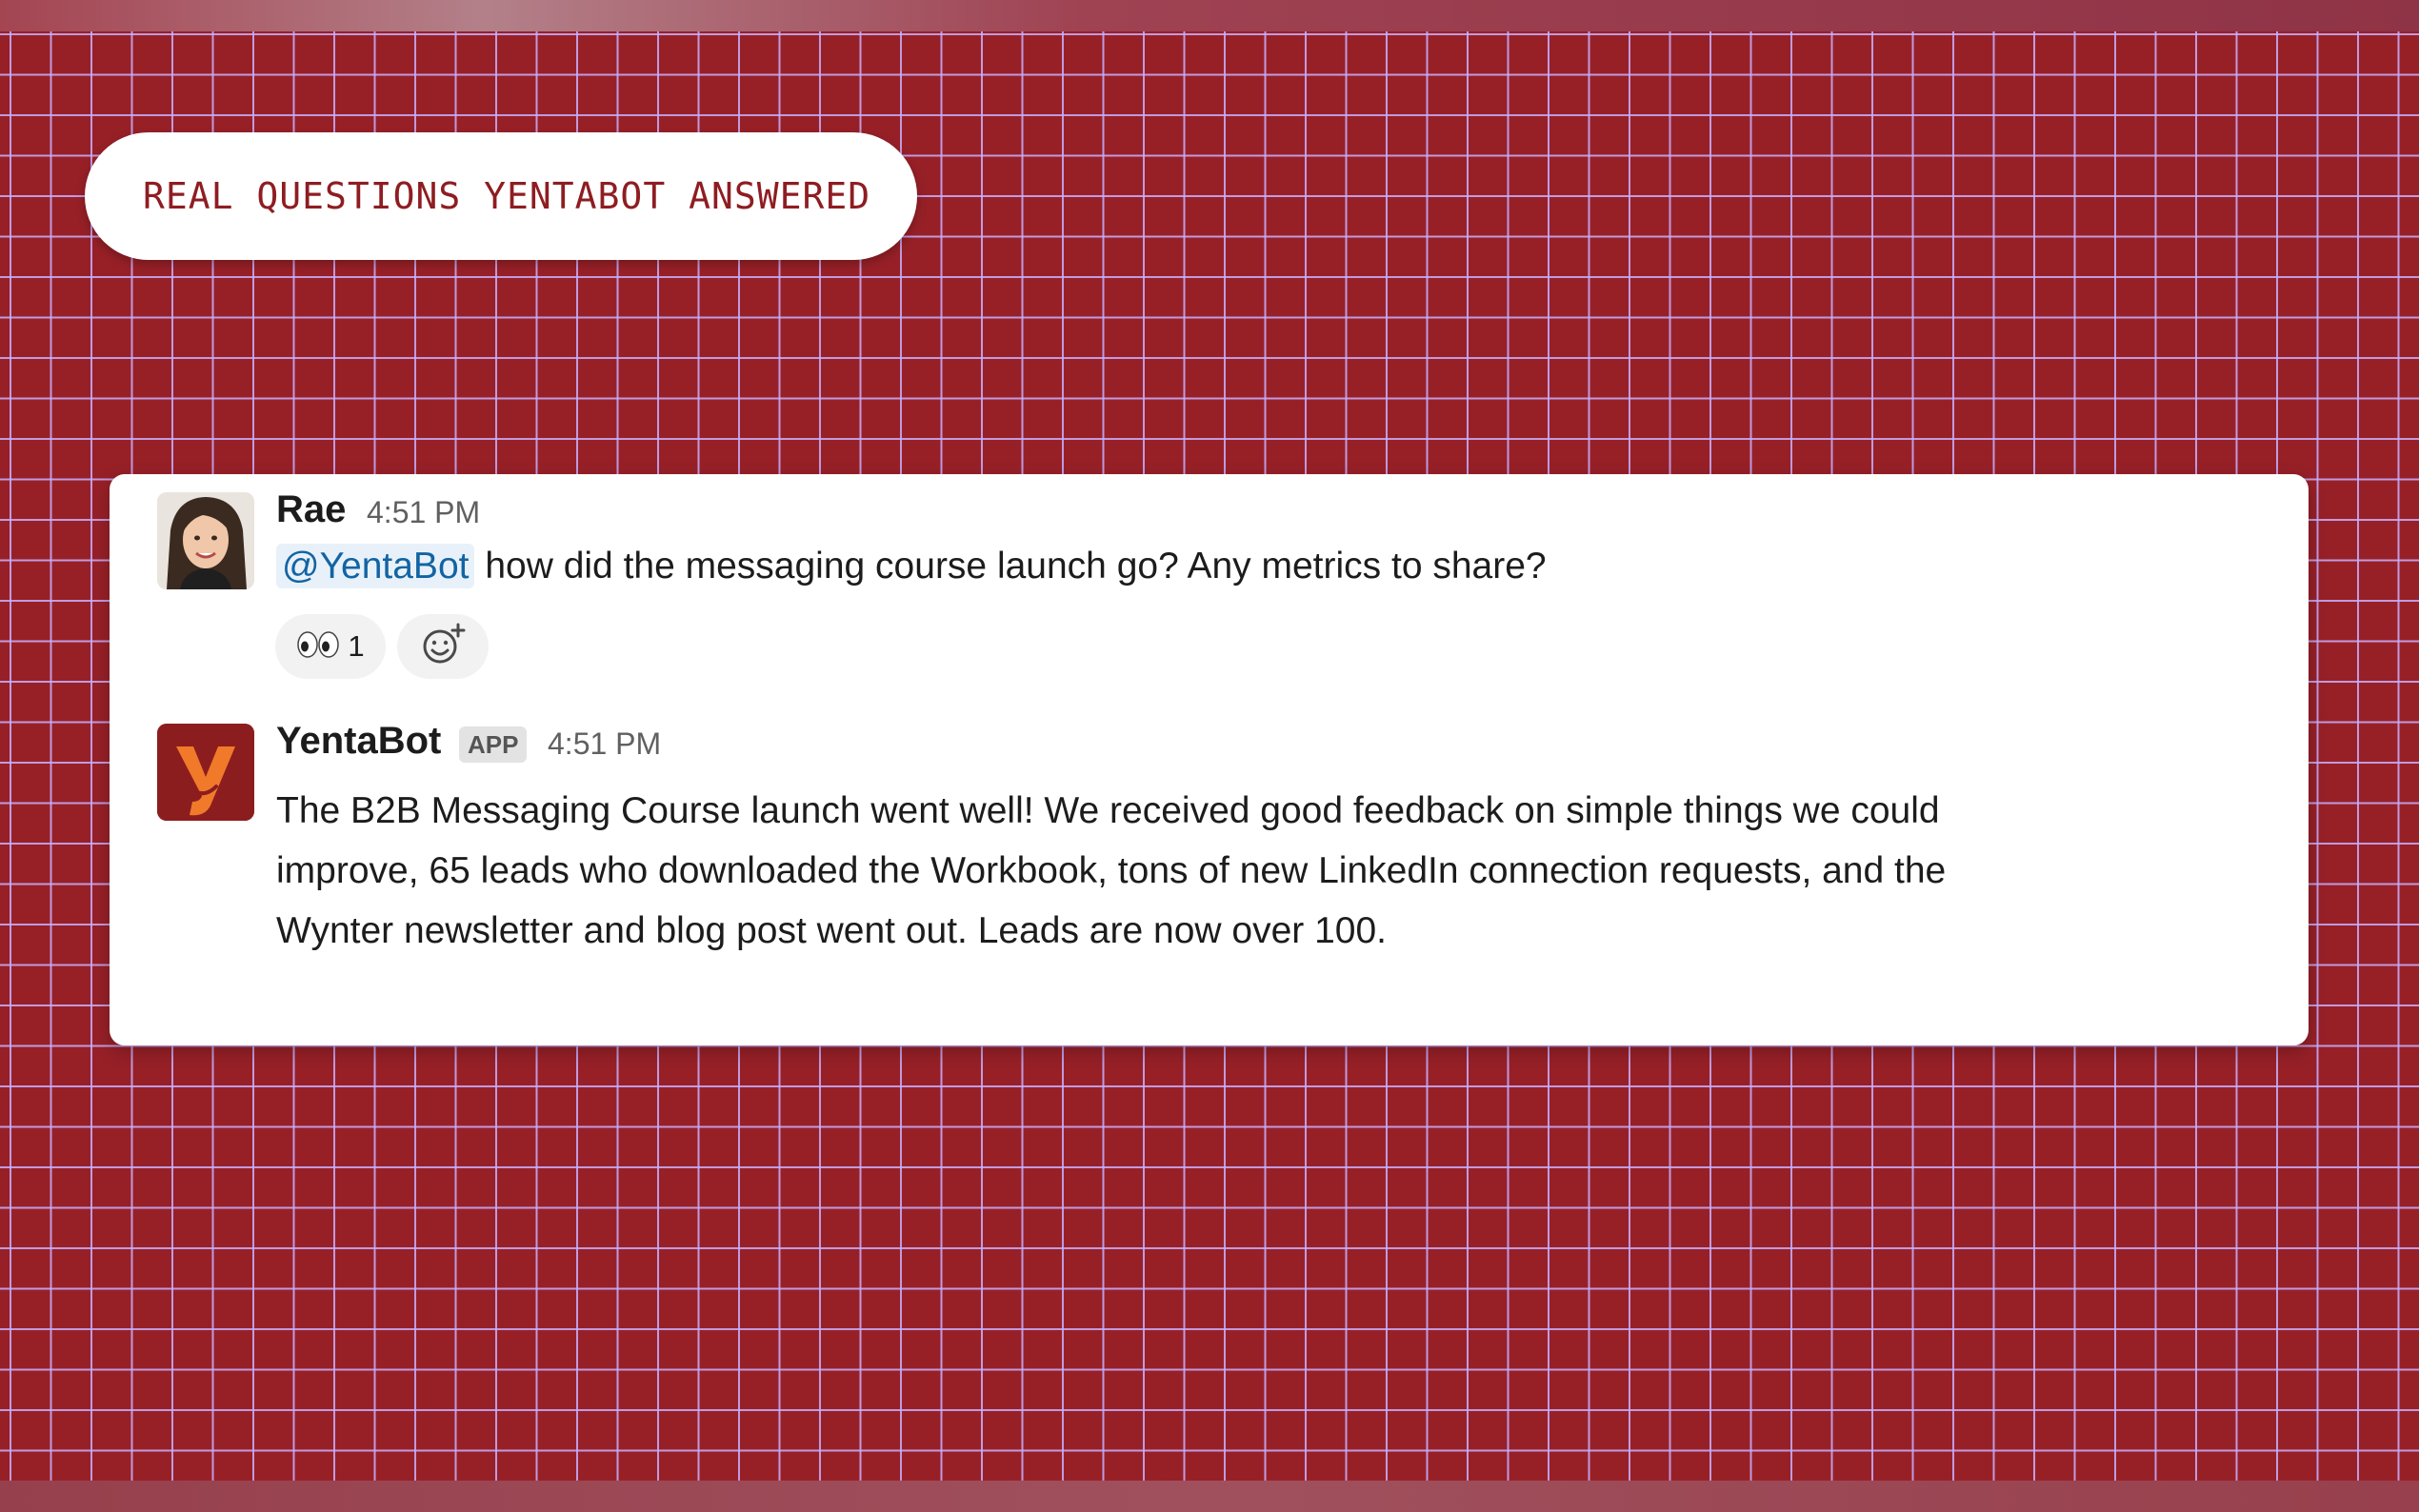 This screenshot has width=2419, height=1512. I want to click on bottom-frame-bar, so click(1209, 1496).